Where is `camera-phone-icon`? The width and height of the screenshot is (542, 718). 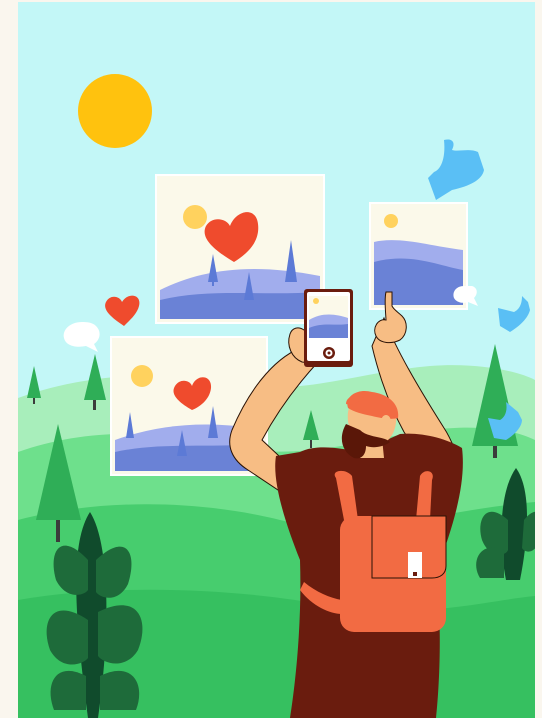 camera-phone-icon is located at coordinates (328, 328).